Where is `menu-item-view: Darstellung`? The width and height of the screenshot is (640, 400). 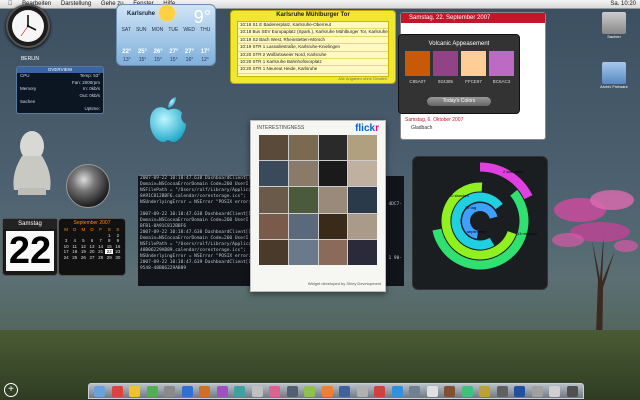 menu-item-view: Darstellung is located at coordinates (76, 4).